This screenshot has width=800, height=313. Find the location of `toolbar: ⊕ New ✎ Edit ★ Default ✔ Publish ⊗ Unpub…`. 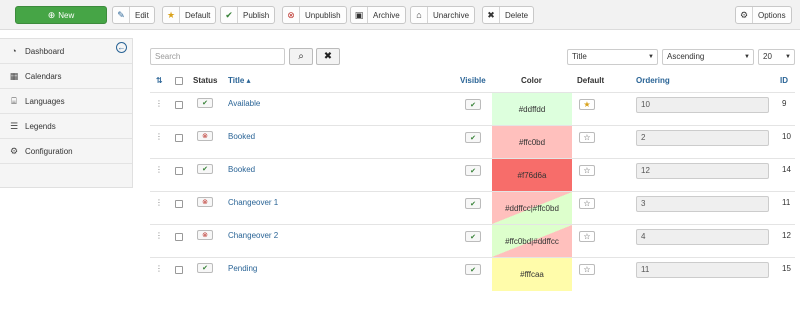

toolbar: ⊕ New ✎ Edit ★ Default ✔ Publish ⊗ Unpub… is located at coordinates (400, 15).